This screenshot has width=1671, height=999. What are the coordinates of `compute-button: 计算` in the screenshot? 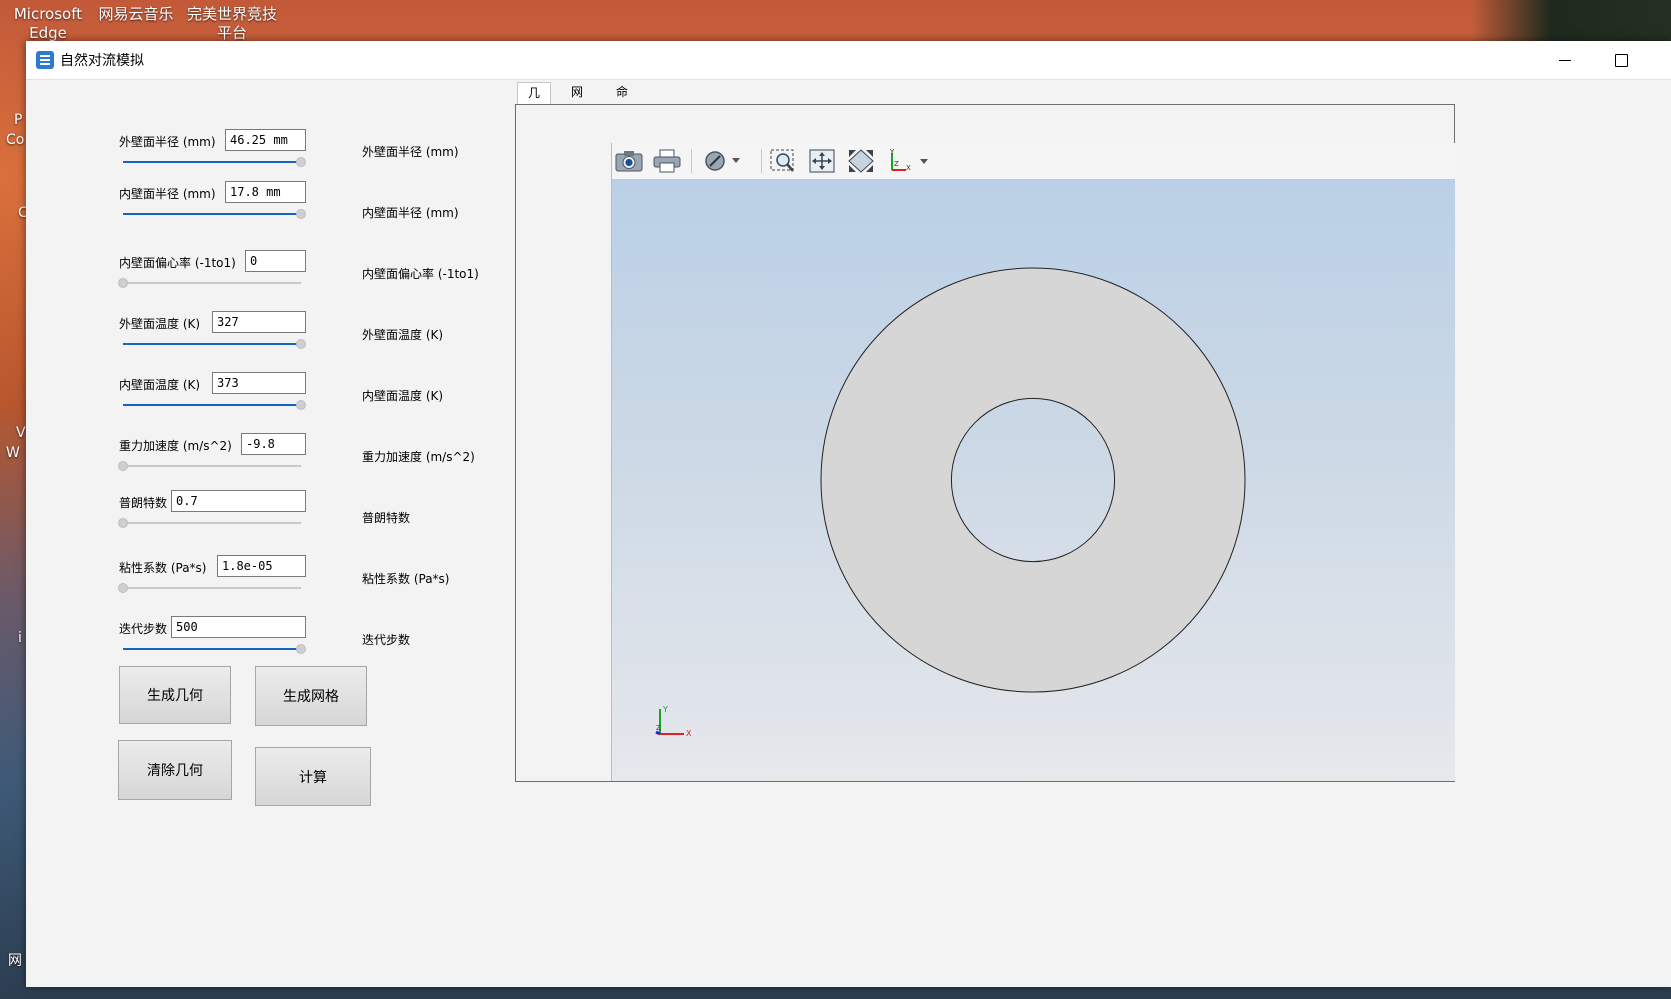 It's located at (313, 776).